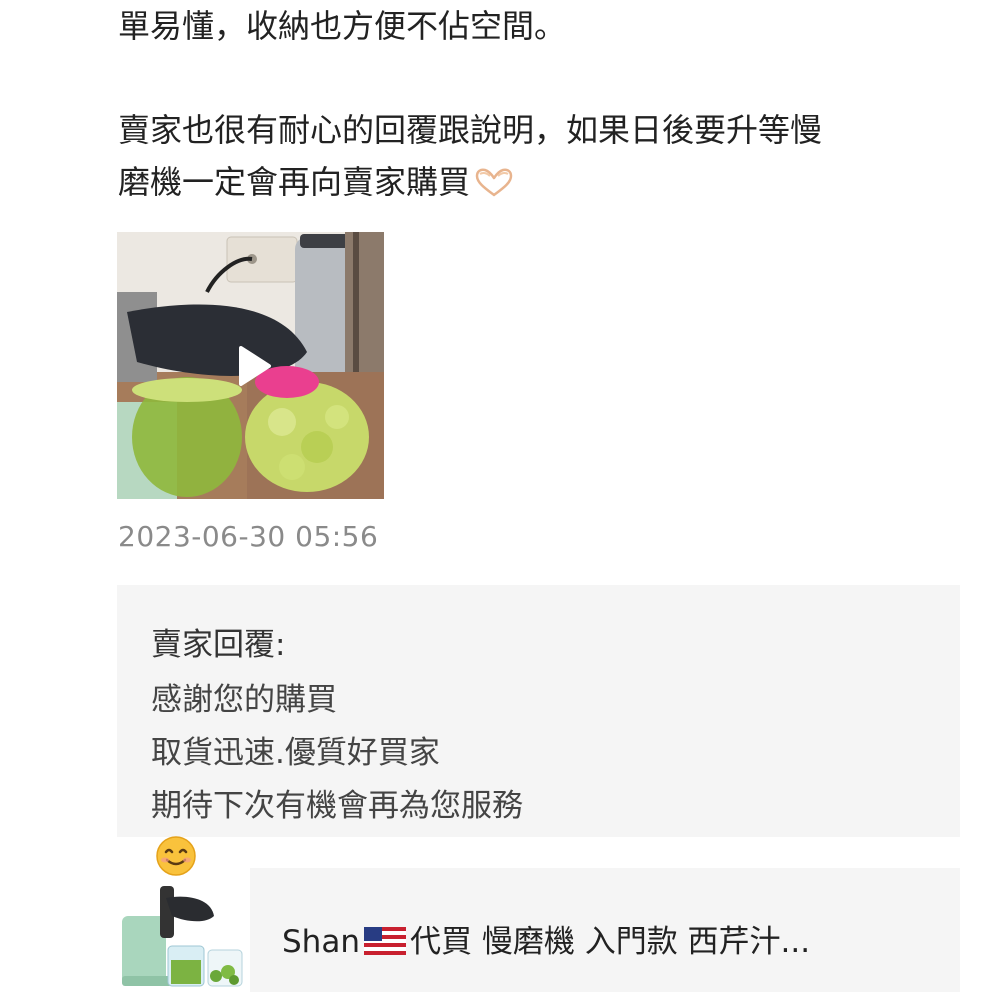 Image resolution: width=992 pixels, height=992 pixels. I want to click on review-video-thumbnail, so click(250, 365).